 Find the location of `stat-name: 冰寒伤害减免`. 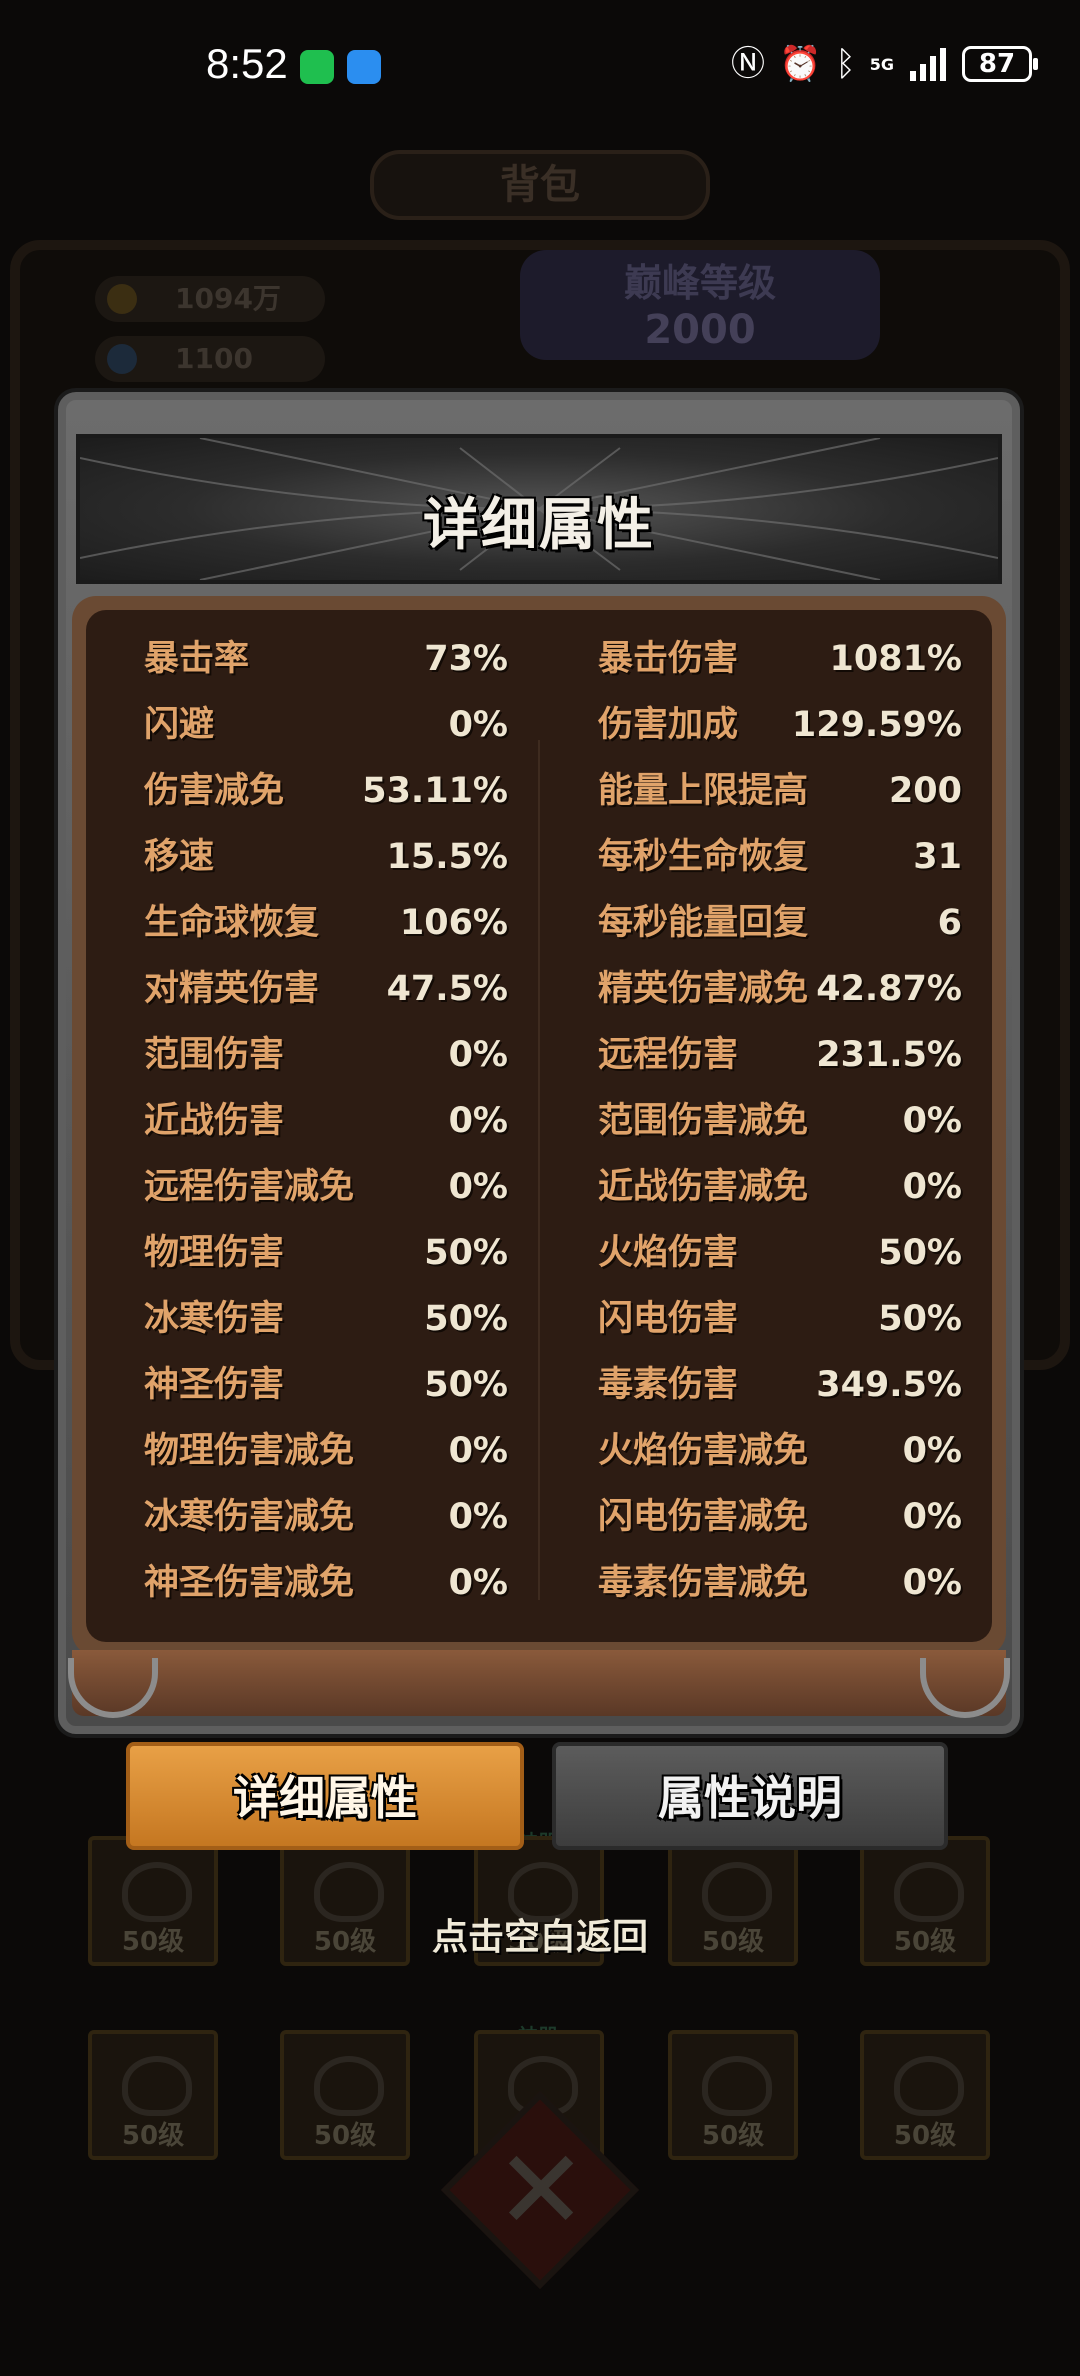

stat-name: 冰寒伤害减免 is located at coordinates (249, 1517).